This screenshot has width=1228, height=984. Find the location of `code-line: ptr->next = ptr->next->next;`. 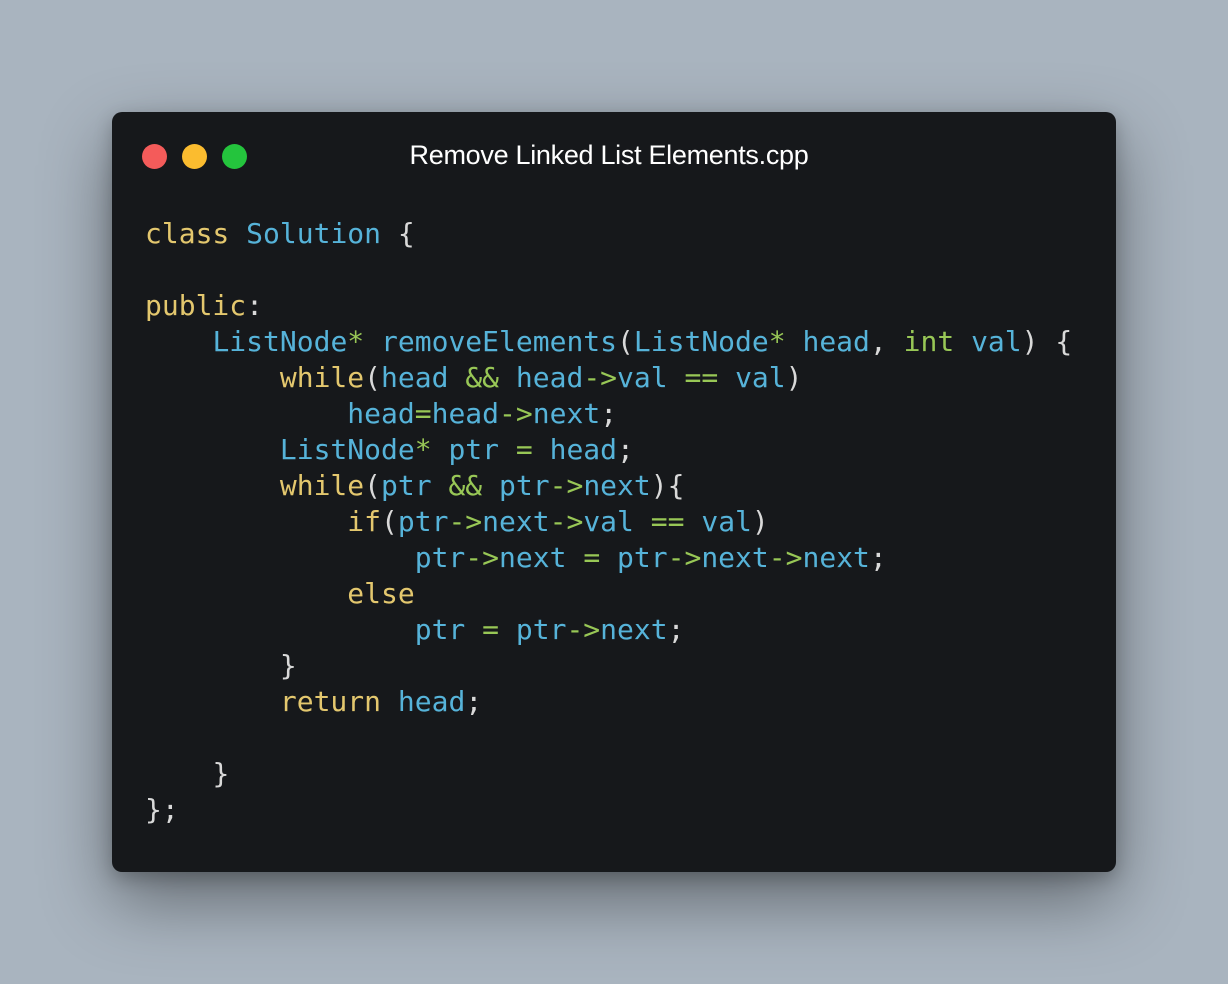

code-line: ptr->next = ptr->next->next; is located at coordinates (608, 558).